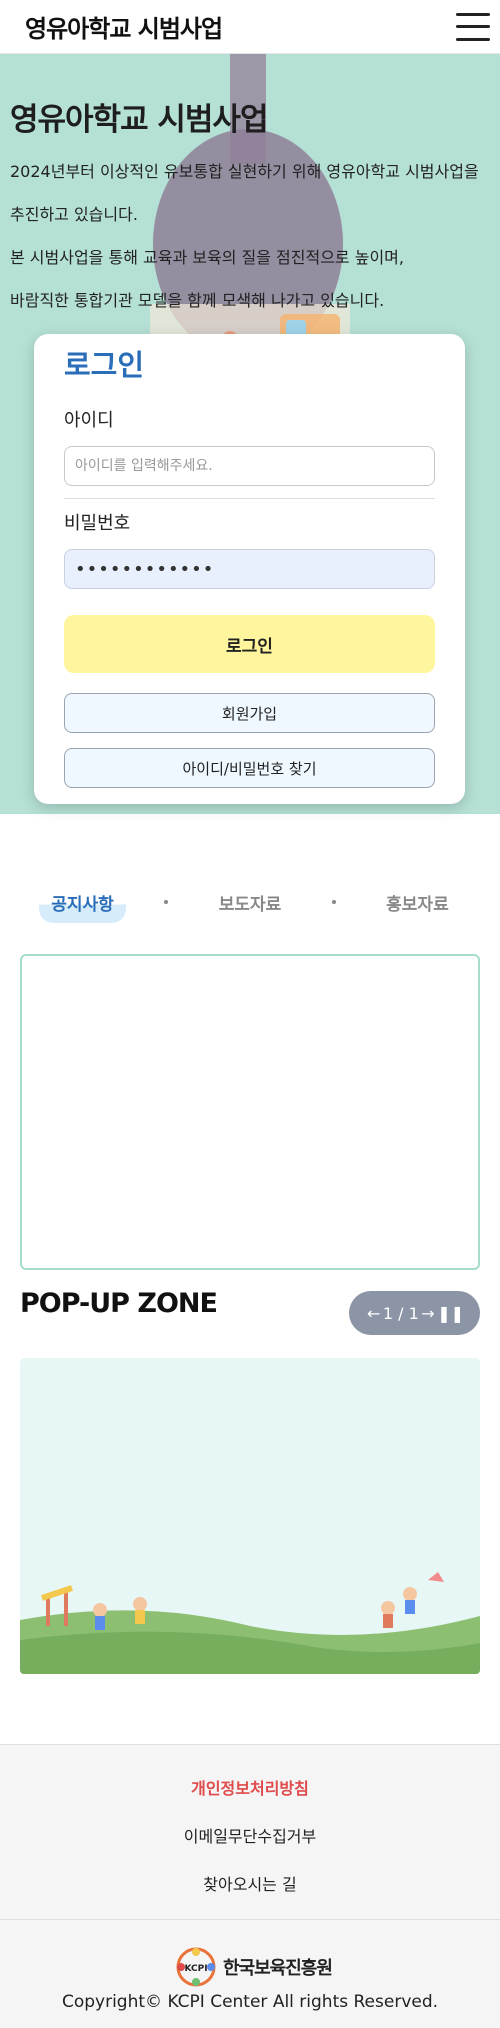 The height and width of the screenshot is (2028, 500). Describe the element at coordinates (74, 214) in the screenshot. I see `hero-desc-line: 추진하고 있습니다.` at that location.